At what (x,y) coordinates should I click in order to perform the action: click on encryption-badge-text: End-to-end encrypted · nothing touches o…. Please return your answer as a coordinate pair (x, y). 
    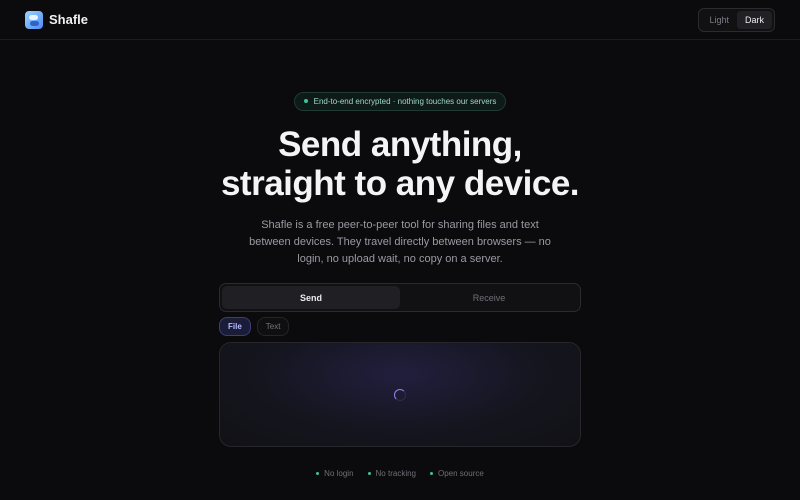
    Looking at the image, I should click on (405, 101).